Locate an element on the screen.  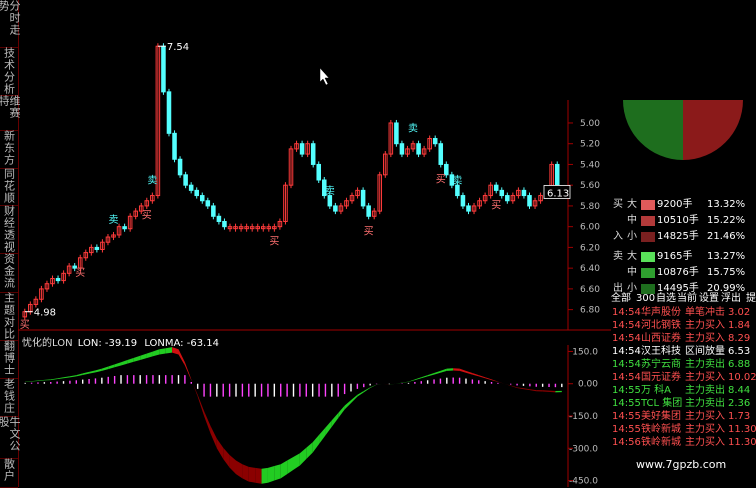
ticker-row: 14:54 国元证券 主力买入 10.02 is located at coordinates (683, 377).